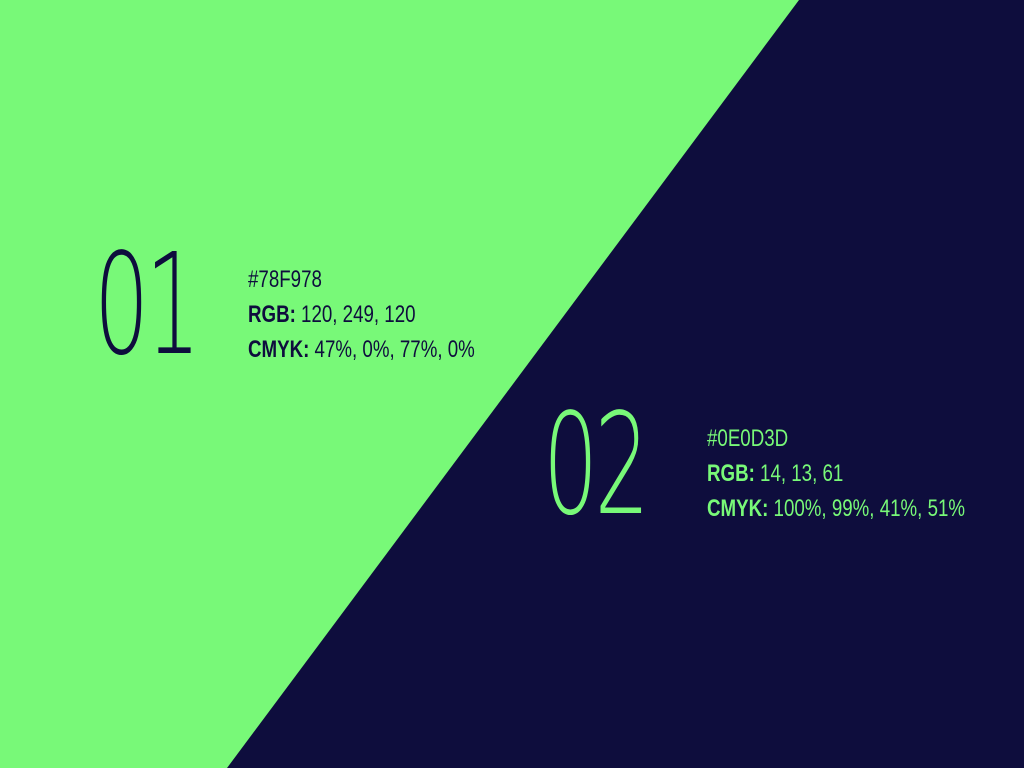  Describe the element at coordinates (802, 473) in the screenshot. I see `swatch-2-rgb-value: 14, 13, 61` at that location.